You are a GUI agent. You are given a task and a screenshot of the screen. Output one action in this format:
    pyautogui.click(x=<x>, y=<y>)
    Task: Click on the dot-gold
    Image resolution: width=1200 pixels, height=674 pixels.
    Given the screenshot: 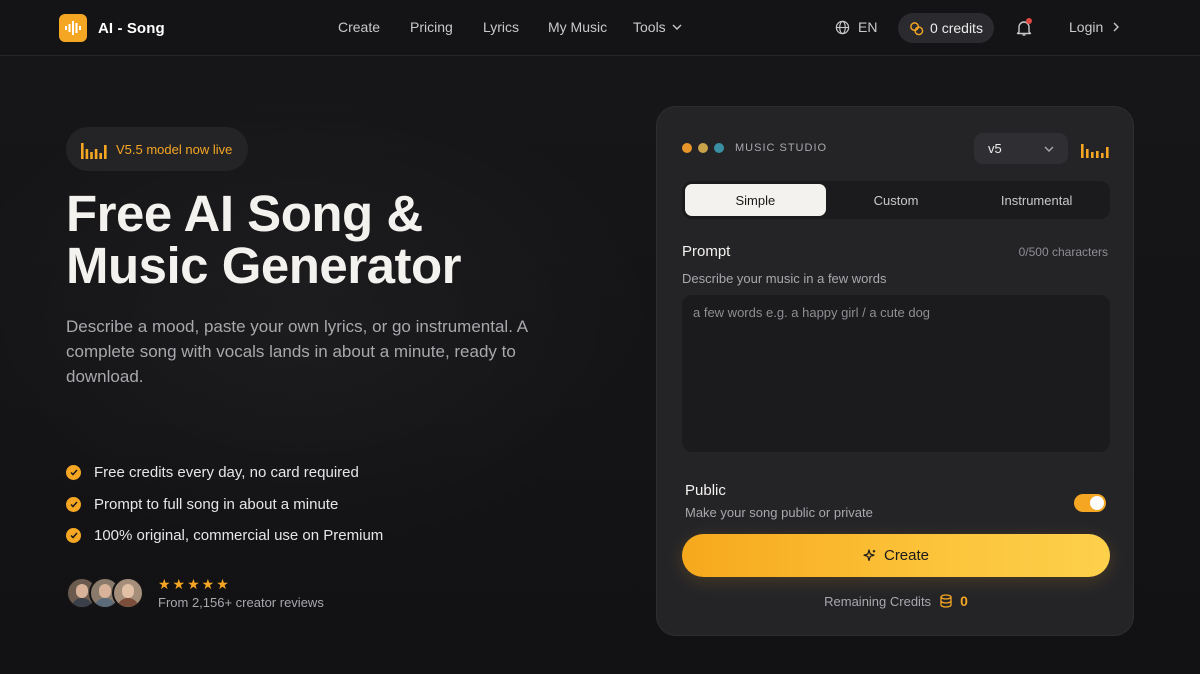 What is the action you would take?
    pyautogui.click(x=703, y=148)
    